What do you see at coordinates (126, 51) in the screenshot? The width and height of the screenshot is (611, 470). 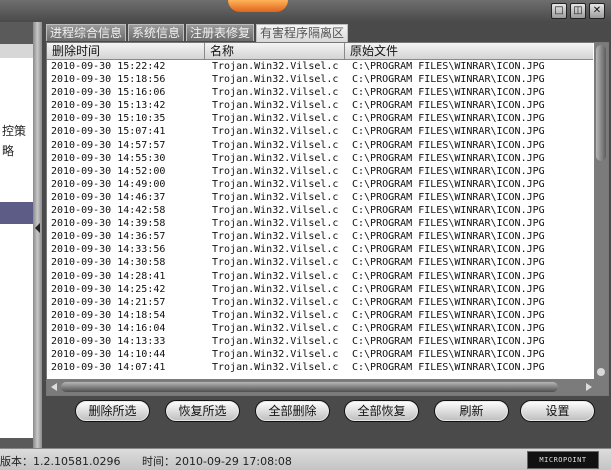 I see `column-delete-time: 删除时间` at bounding box center [126, 51].